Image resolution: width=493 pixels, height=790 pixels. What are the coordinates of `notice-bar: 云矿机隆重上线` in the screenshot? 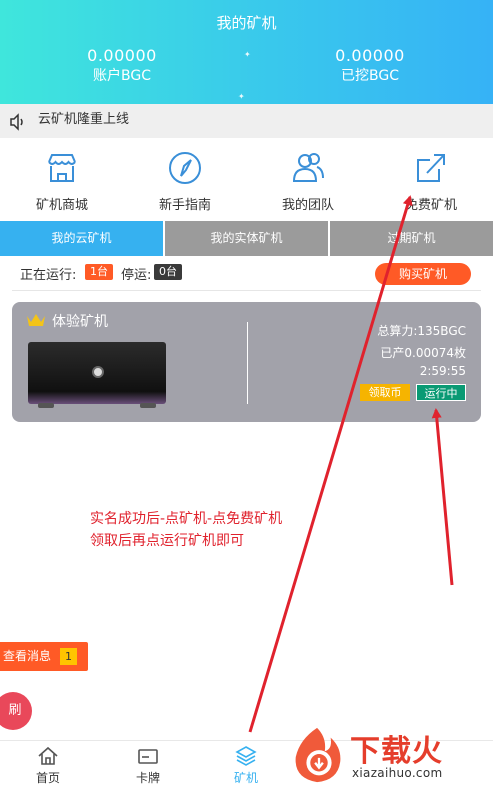 It's located at (246, 121).